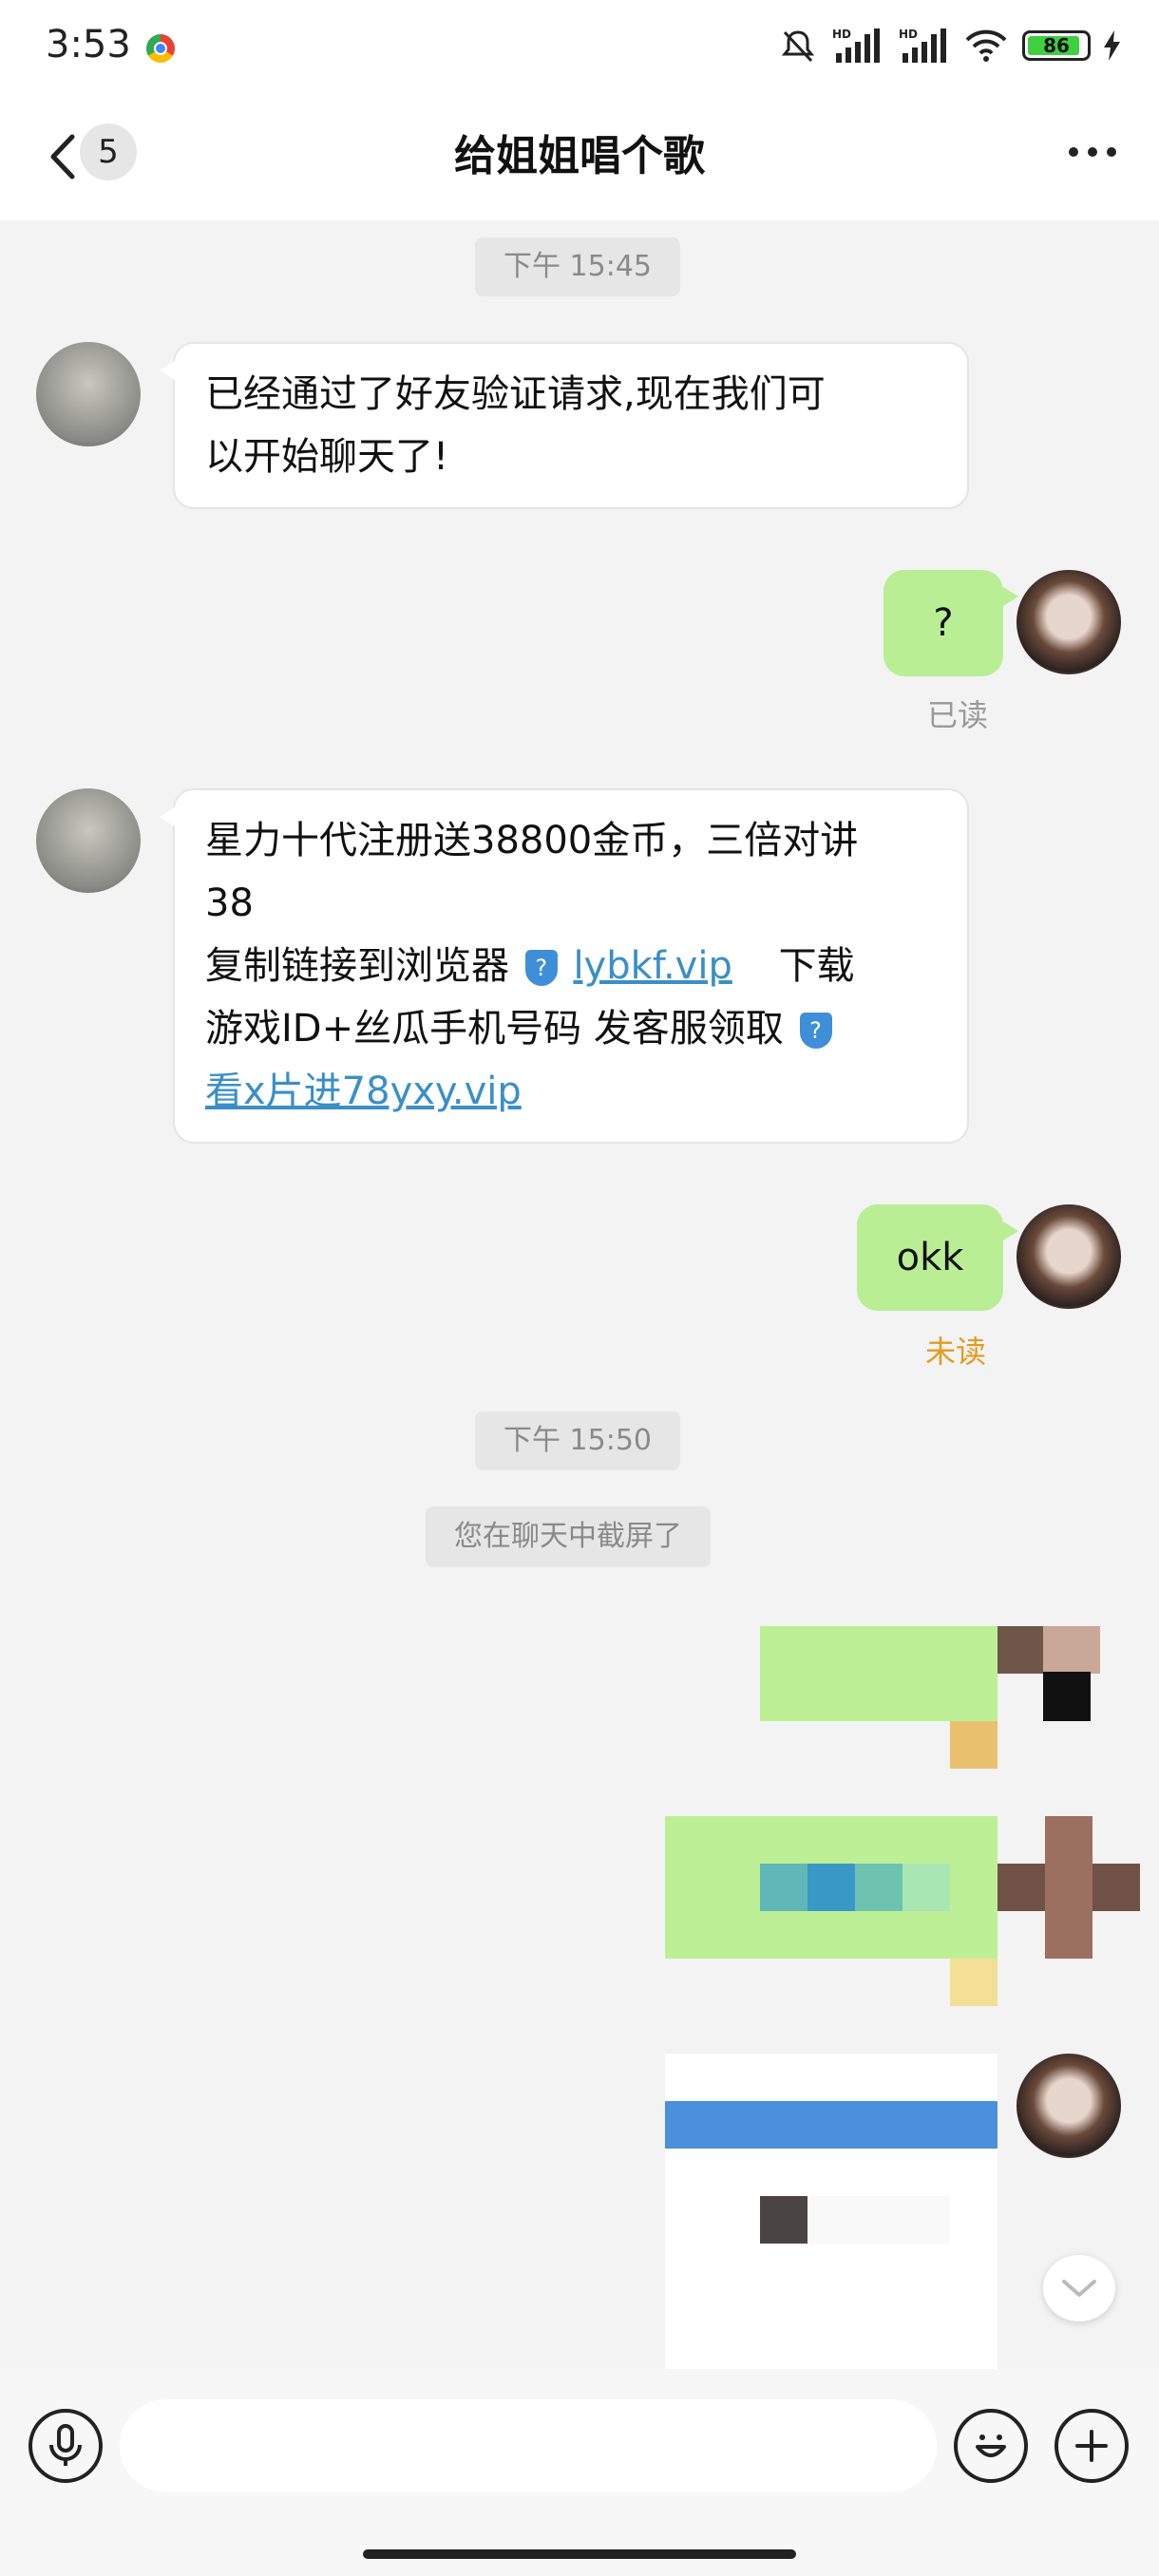 The image size is (1159, 2576). Describe the element at coordinates (579, 156) in the screenshot. I see `chat-title: 给姐姐唱个歌` at that location.